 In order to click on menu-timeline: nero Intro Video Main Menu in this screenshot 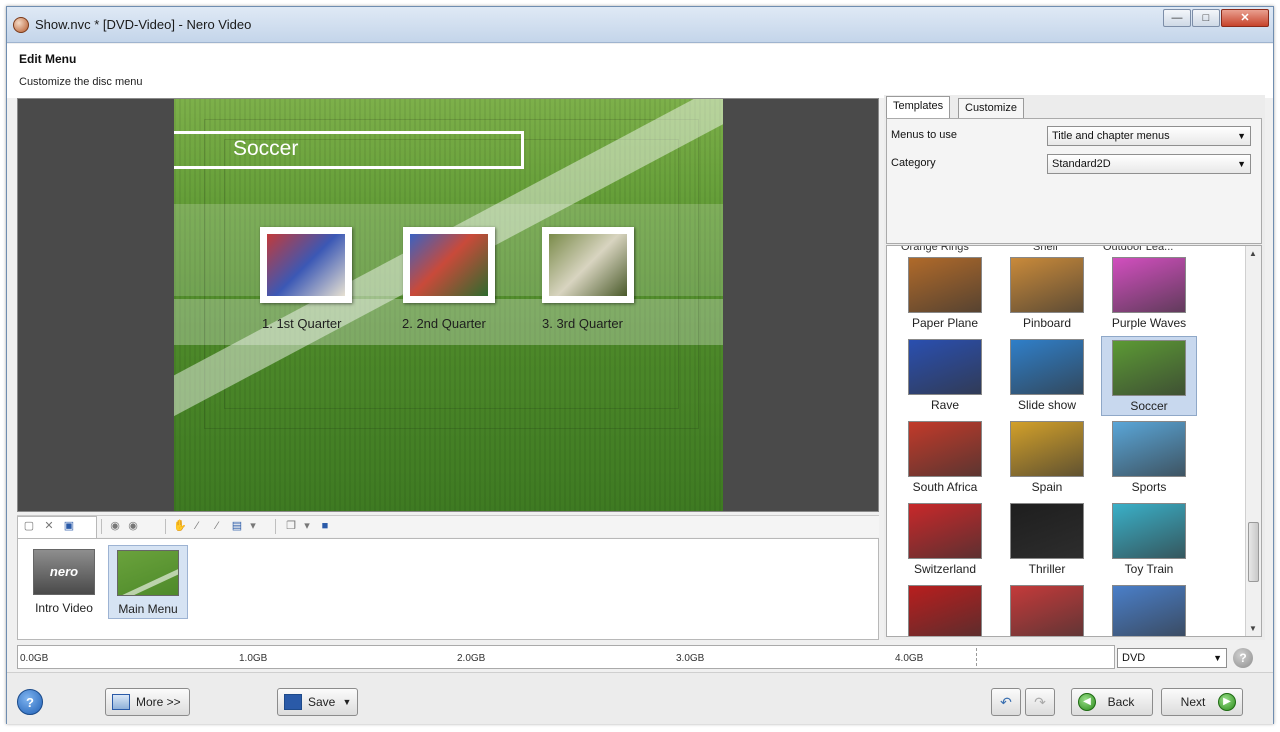, I will do `click(448, 589)`.